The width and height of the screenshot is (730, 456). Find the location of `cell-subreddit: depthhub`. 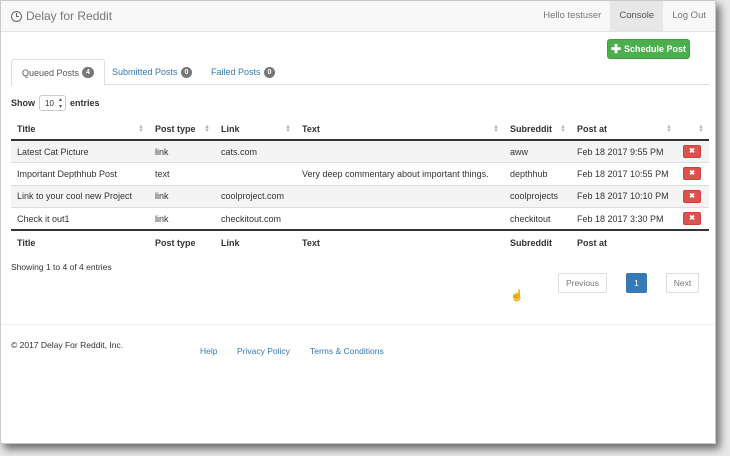

cell-subreddit: depthhub is located at coordinates (537, 173).